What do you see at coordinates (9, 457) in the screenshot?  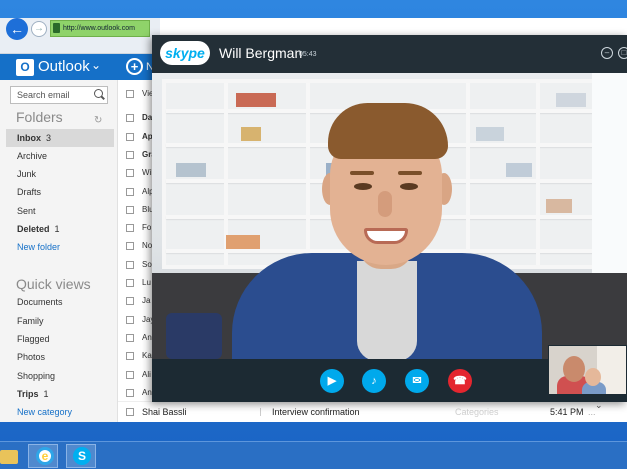 I see `file-explorer-icon` at bounding box center [9, 457].